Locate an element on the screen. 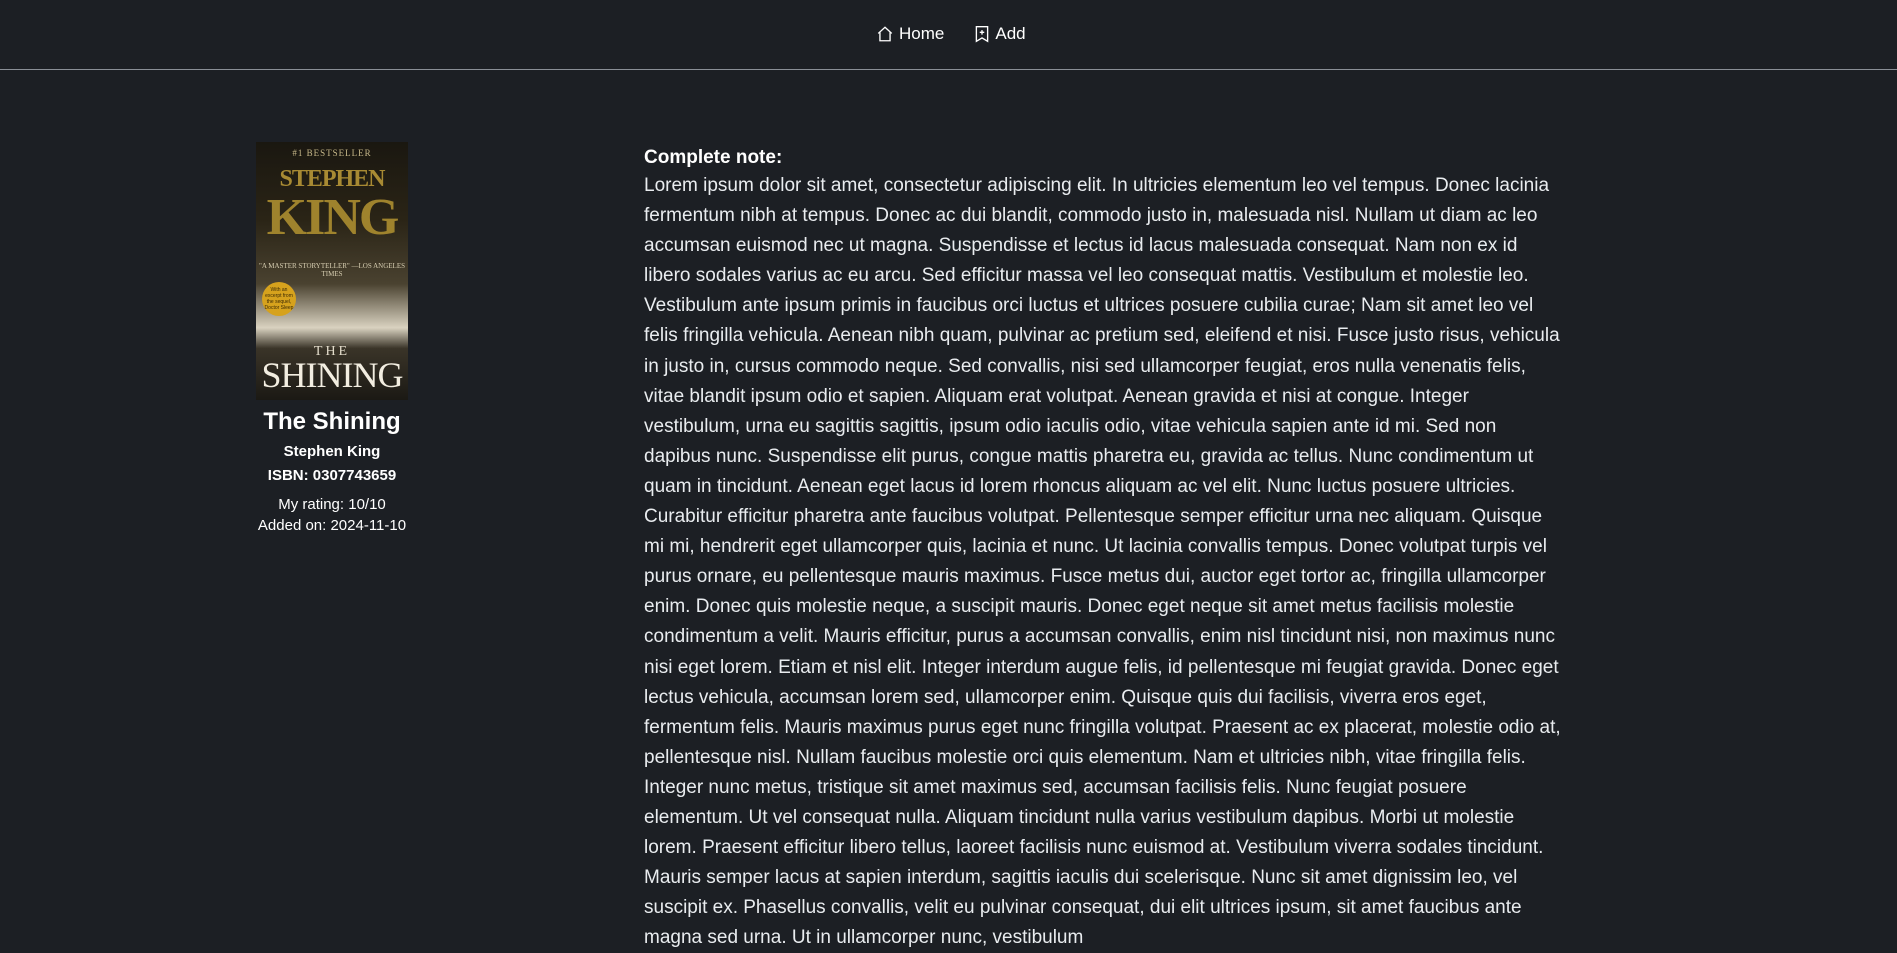 The width and height of the screenshot is (1897, 953). nav-add-link: Add is located at coordinates (1000, 34).